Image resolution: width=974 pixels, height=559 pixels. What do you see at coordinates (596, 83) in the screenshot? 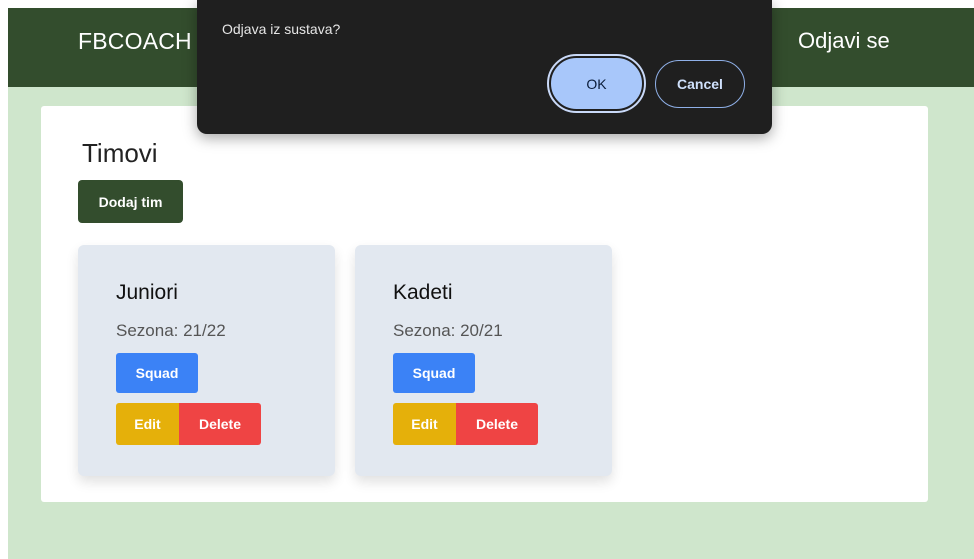
I see `ok-button: OK` at bounding box center [596, 83].